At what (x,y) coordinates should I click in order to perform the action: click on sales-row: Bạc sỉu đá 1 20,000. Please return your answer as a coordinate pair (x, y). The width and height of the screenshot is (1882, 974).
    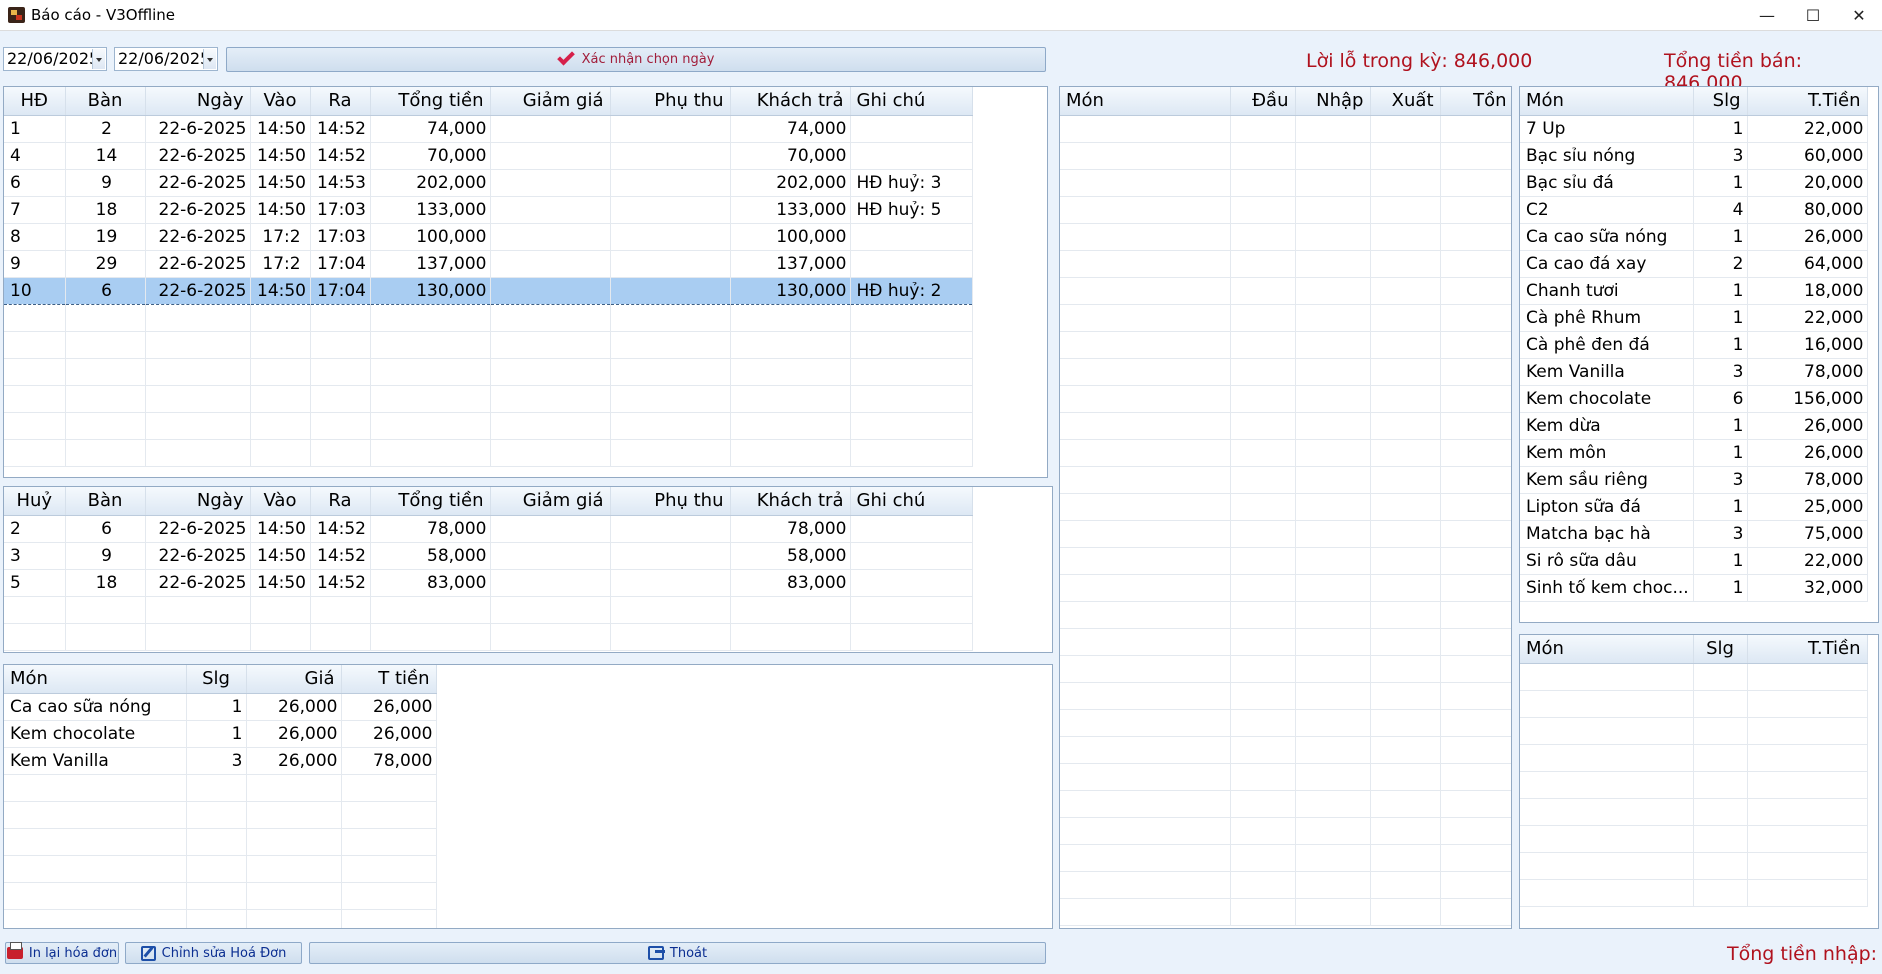
    Looking at the image, I should click on (1694, 183).